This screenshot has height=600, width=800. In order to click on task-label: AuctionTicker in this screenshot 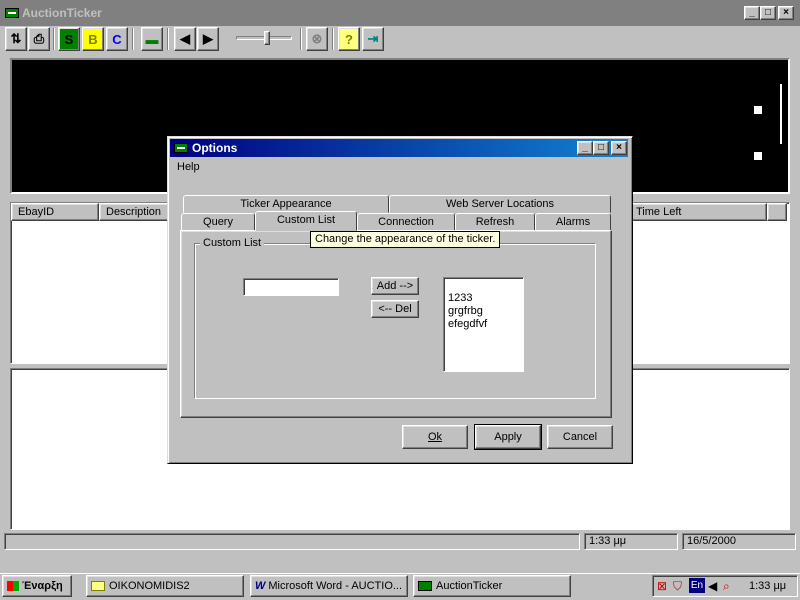, I will do `click(469, 586)`.